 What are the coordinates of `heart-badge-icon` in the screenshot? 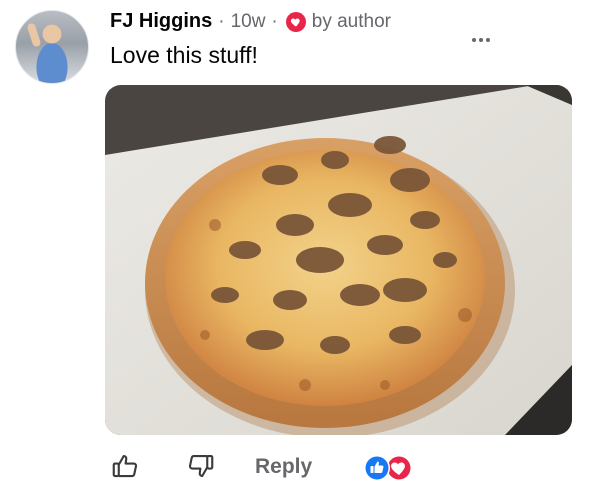 It's located at (295, 21).